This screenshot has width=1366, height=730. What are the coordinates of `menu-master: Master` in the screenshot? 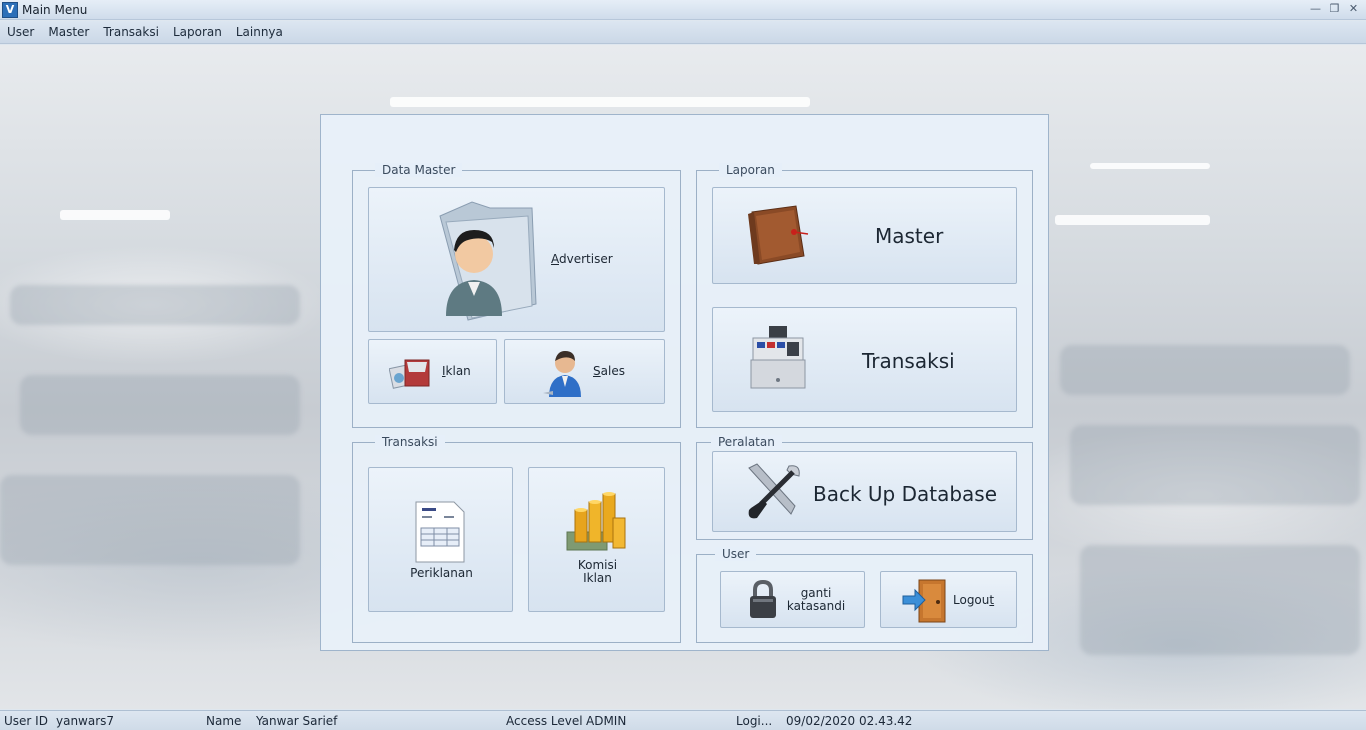 It's located at (68, 32).